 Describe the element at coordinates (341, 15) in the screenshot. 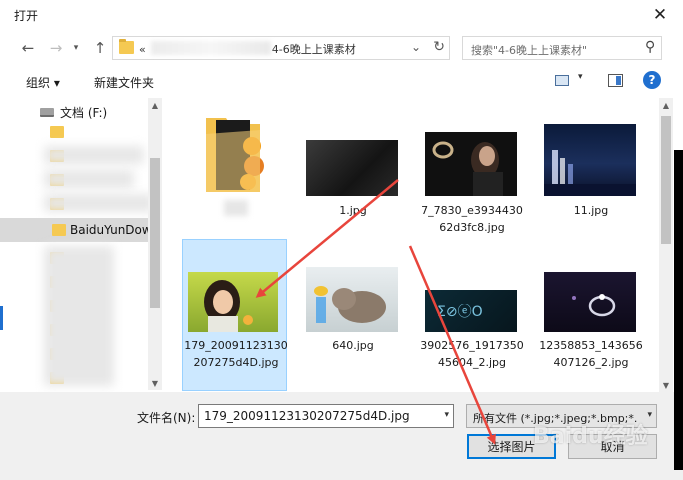

I see `title-bar: 打开 ✕` at that location.